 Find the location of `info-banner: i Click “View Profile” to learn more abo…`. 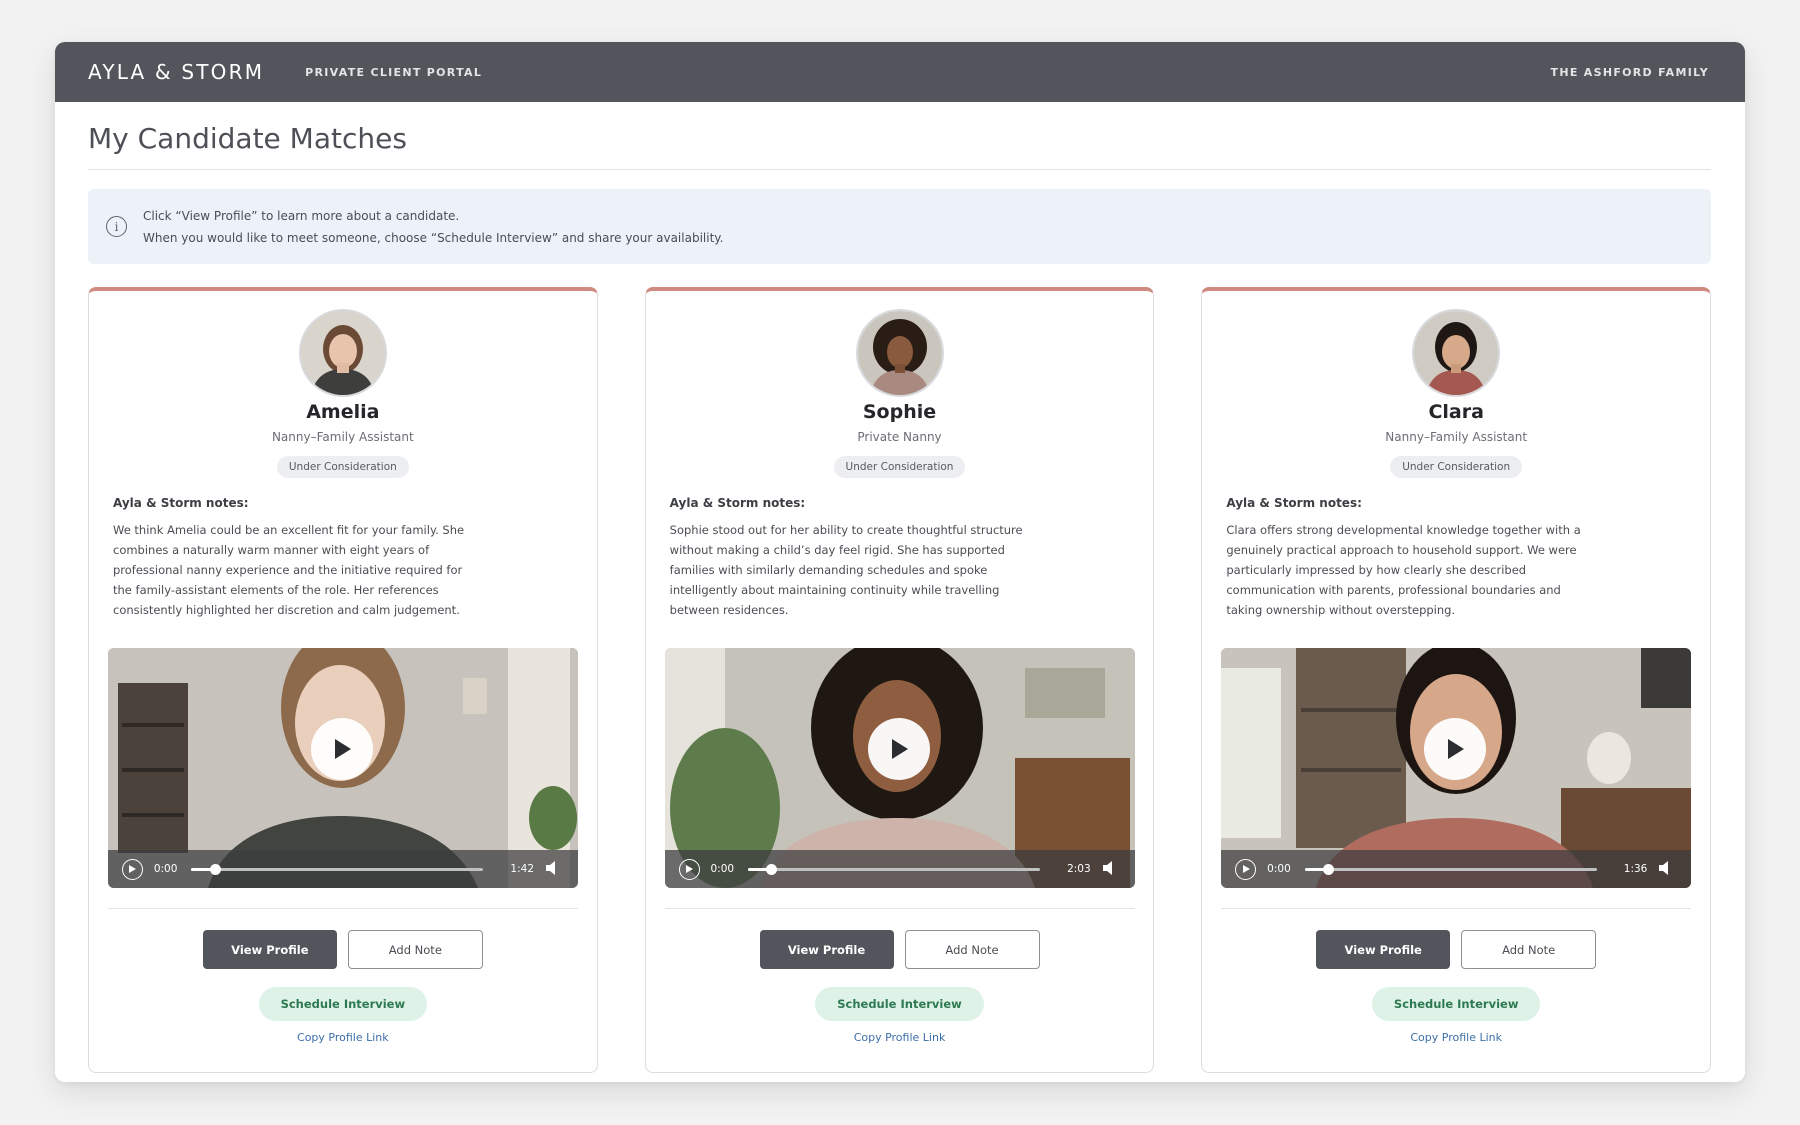

info-banner: i Click “View Profile” to learn more abo… is located at coordinates (899, 226).